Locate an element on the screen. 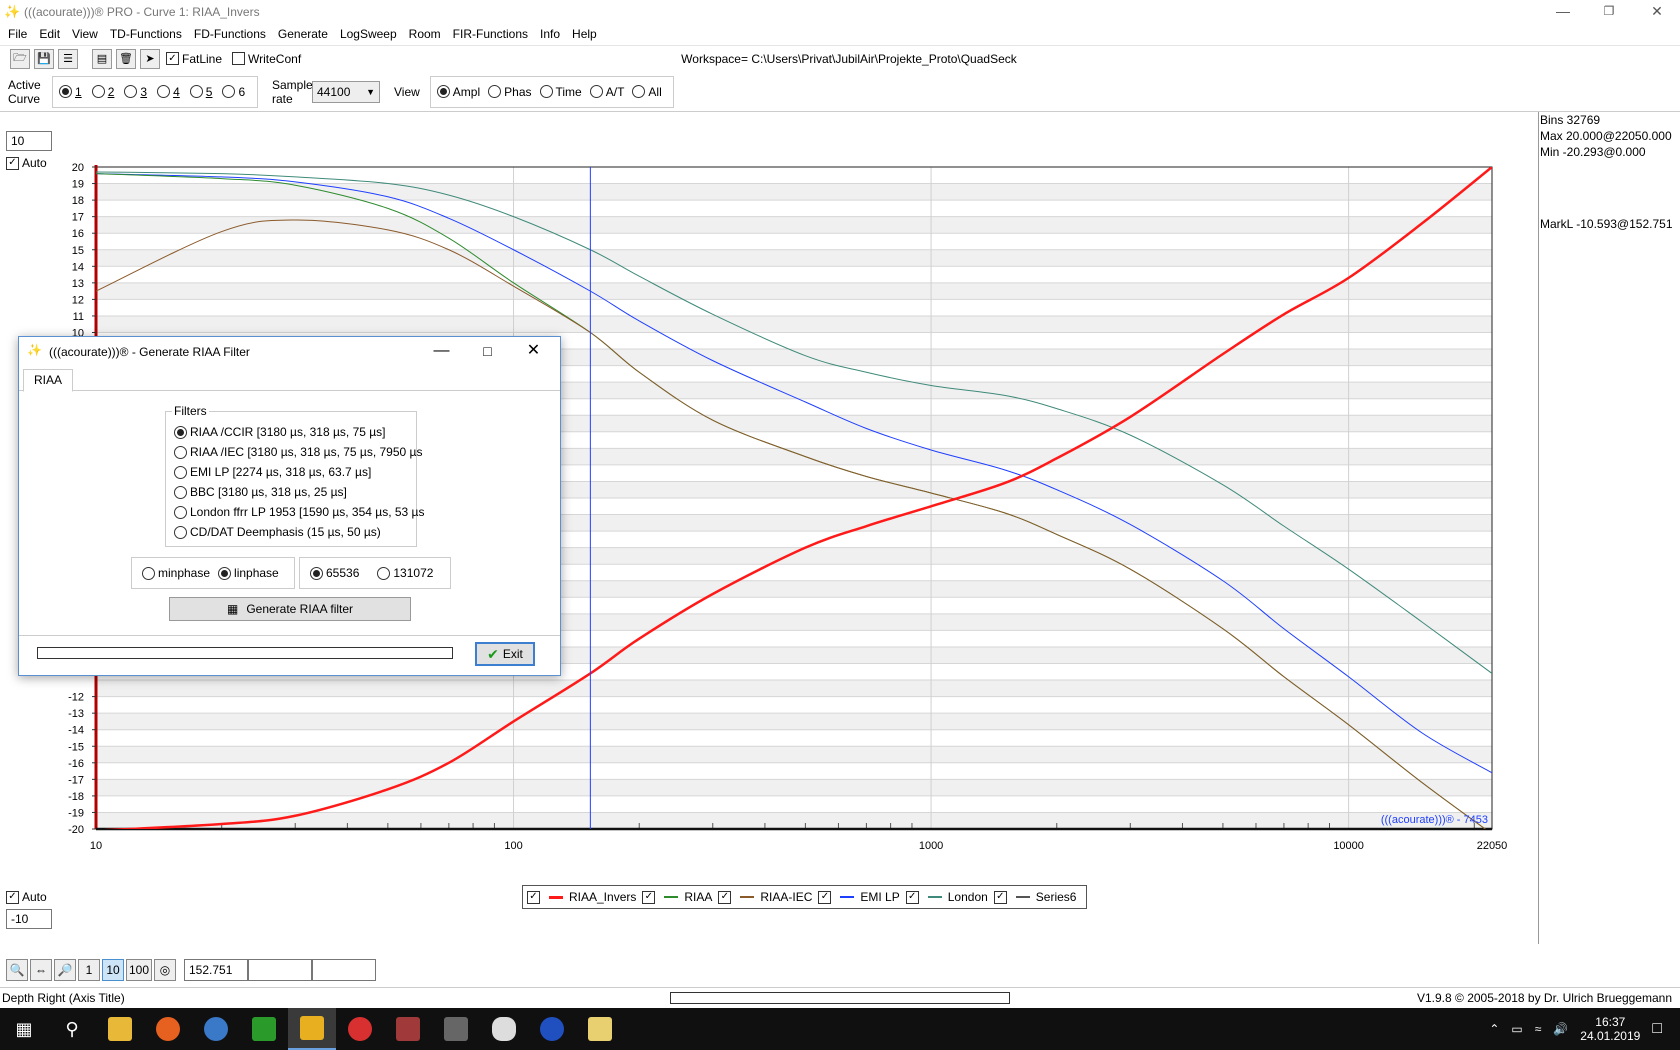 Image resolution: width=1680 pixels, height=1050 pixels. fox-app-icon is located at coordinates (504, 1029).